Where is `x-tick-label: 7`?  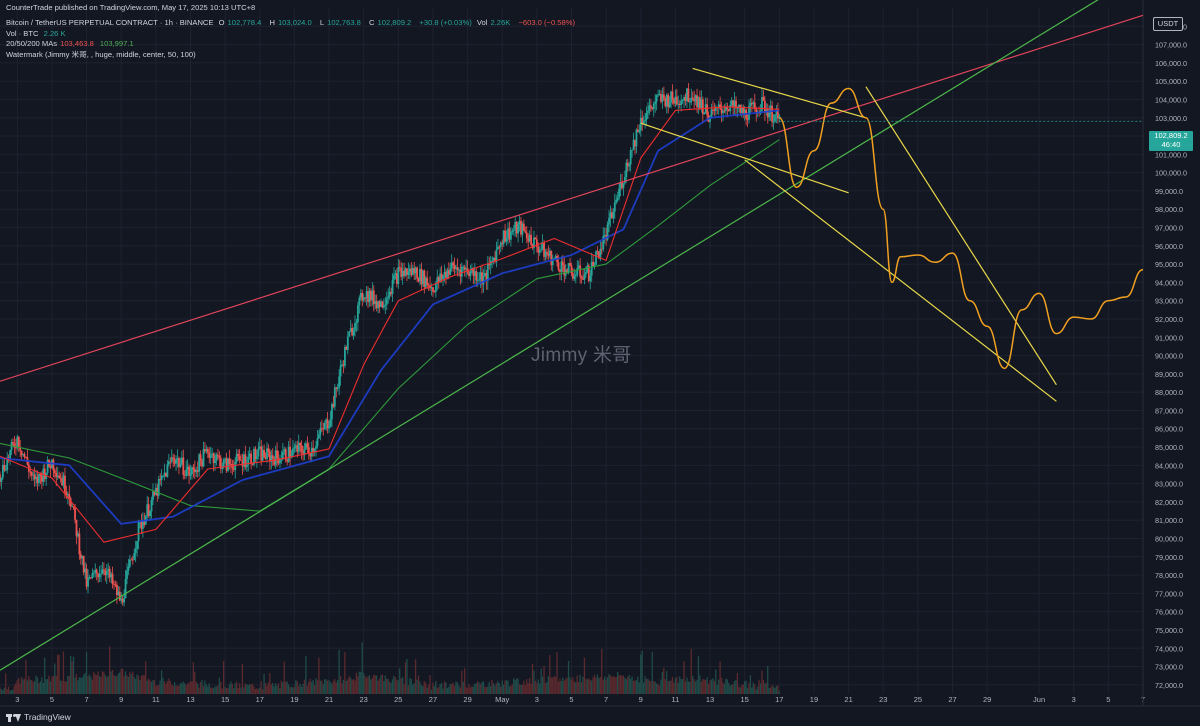 x-tick-label: 7 is located at coordinates (87, 699).